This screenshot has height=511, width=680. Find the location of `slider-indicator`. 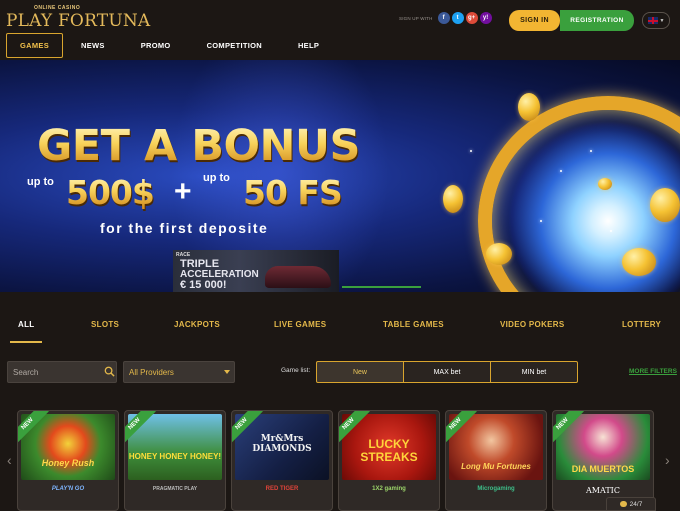

slider-indicator is located at coordinates (381, 287).